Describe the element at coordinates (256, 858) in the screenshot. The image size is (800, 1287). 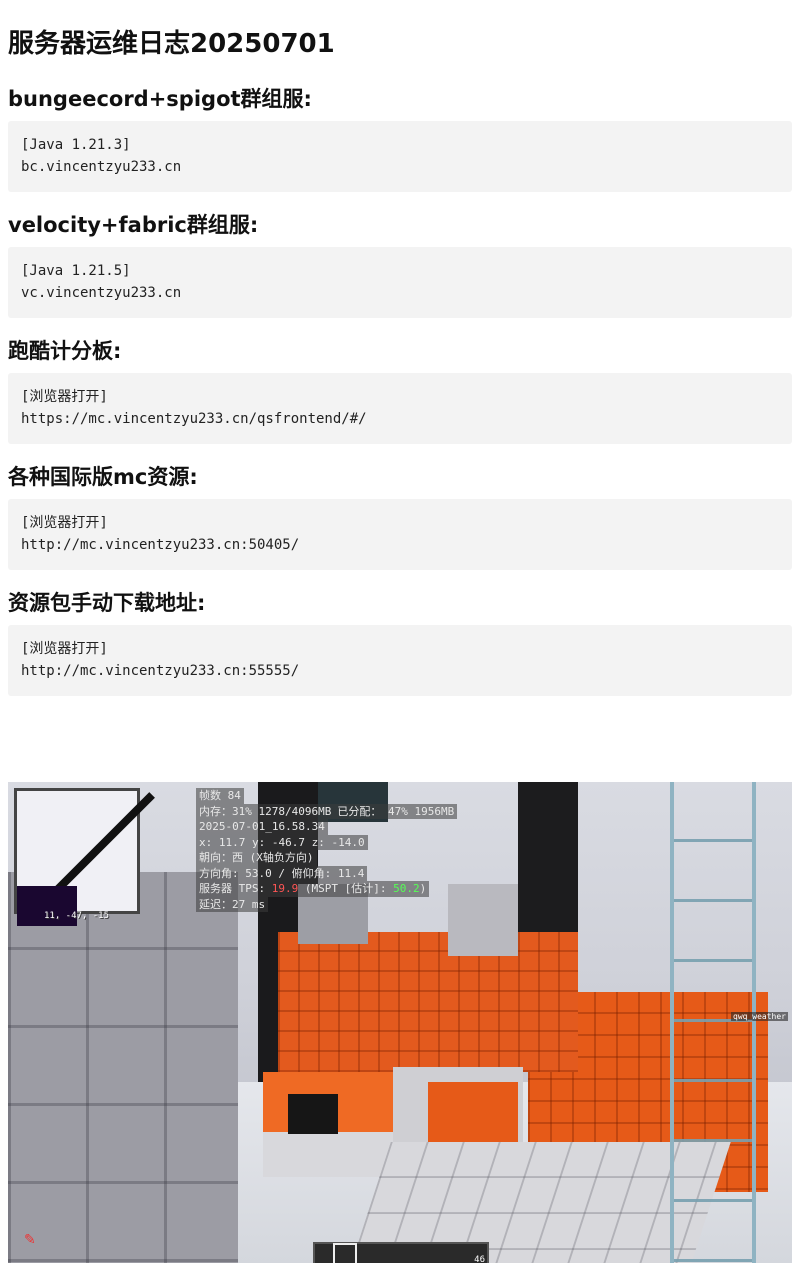
I see `debug-facing: 朝向：西 (X轴负方向)` at that location.